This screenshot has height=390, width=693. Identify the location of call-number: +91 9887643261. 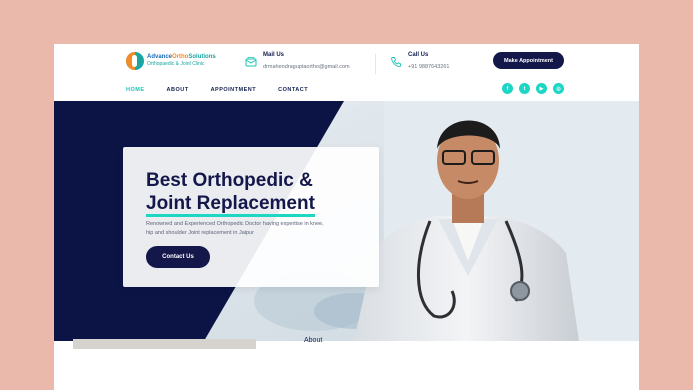
(428, 67).